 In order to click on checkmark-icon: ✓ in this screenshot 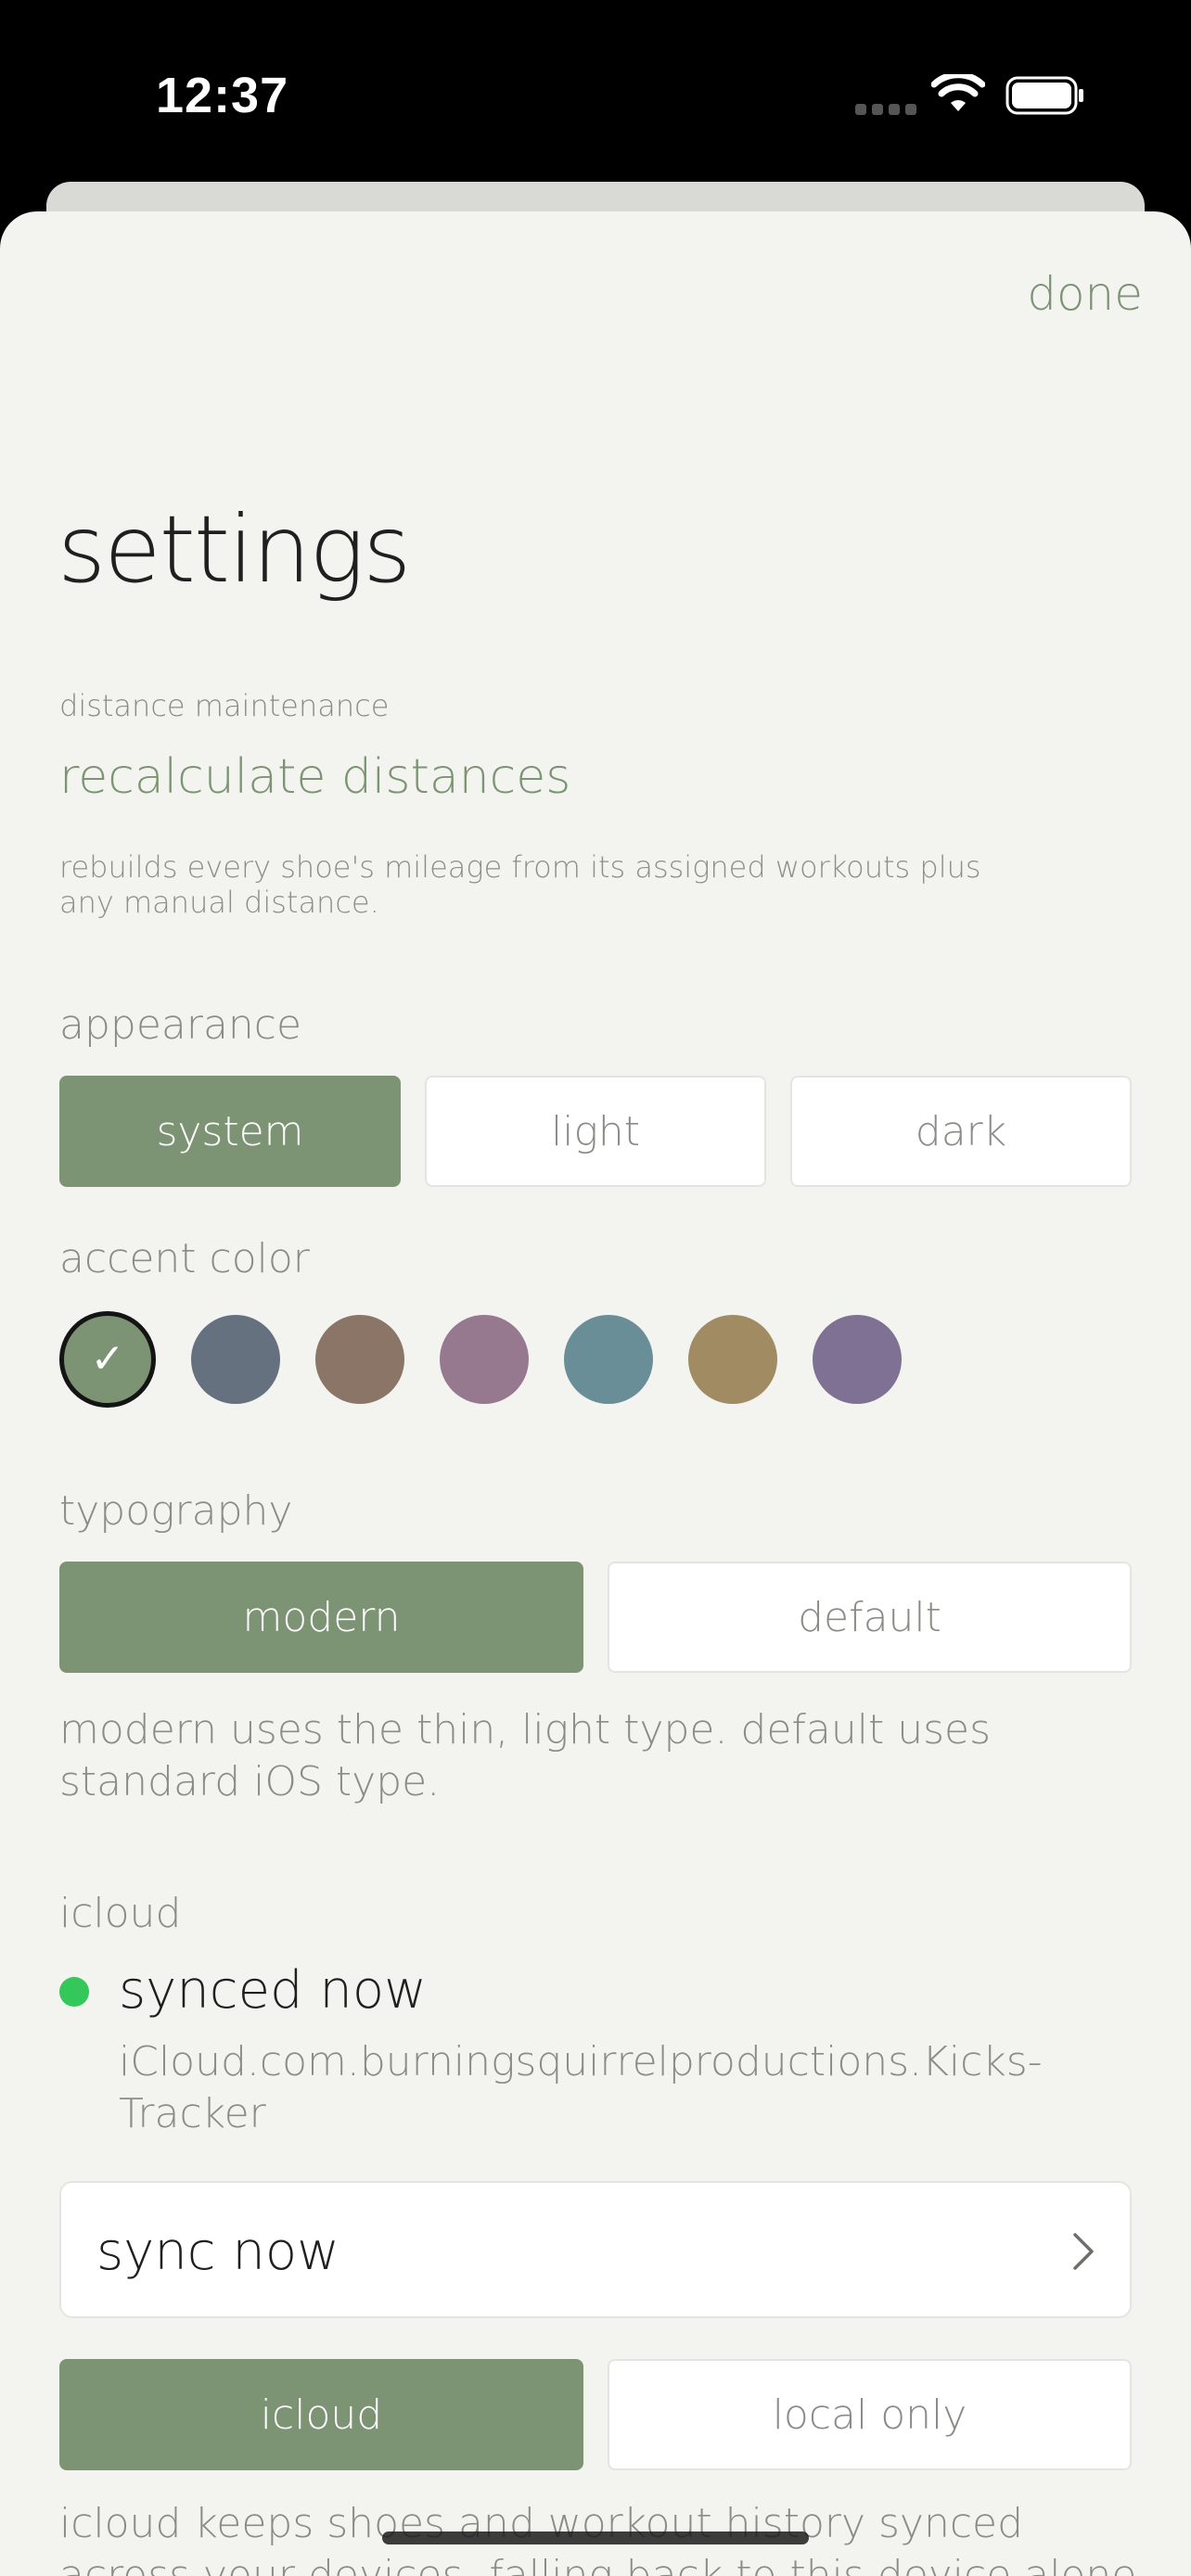, I will do `click(108, 1359)`.